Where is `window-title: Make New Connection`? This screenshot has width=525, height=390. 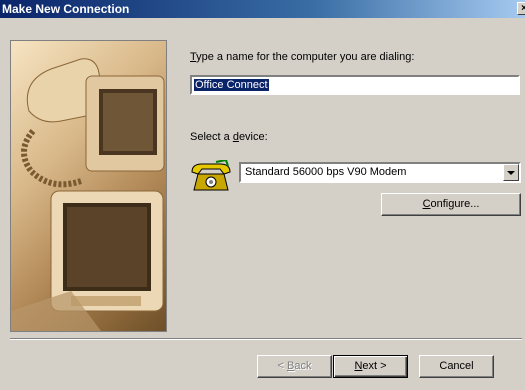 window-title: Make New Connection is located at coordinates (66, 9).